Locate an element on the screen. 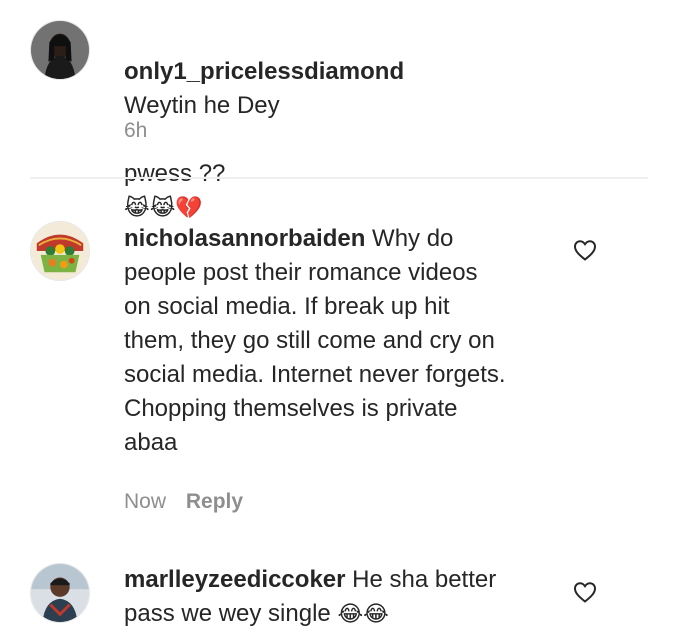 This screenshot has width=675, height=643. comment-emojis: 😂😂 is located at coordinates (363, 614).